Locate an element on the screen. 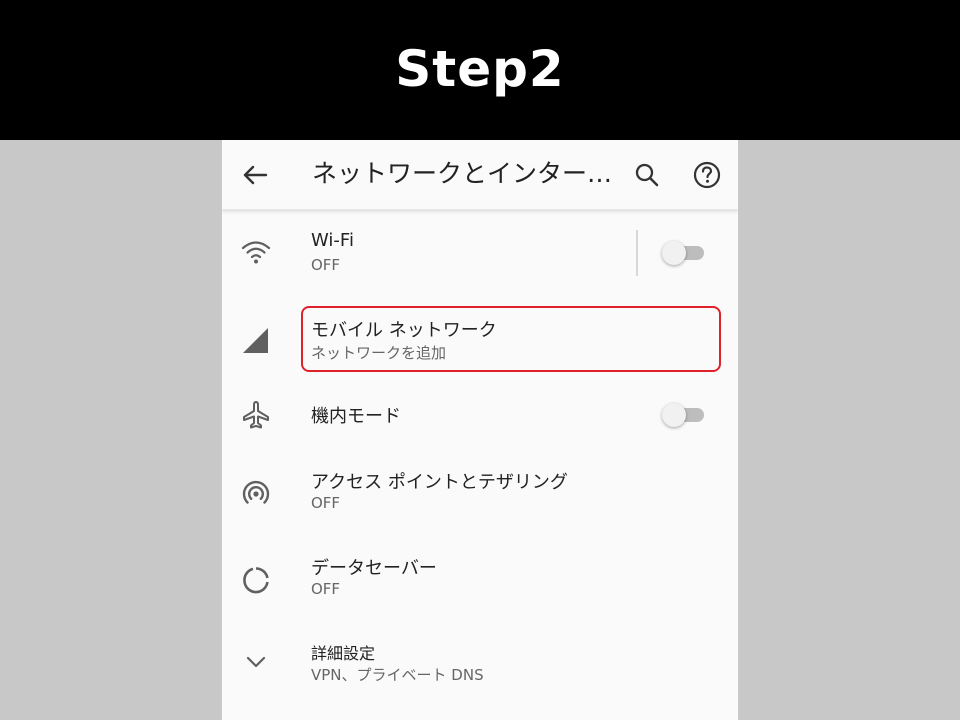  airplane-mode-row: 機内モード is located at coordinates (480, 414).